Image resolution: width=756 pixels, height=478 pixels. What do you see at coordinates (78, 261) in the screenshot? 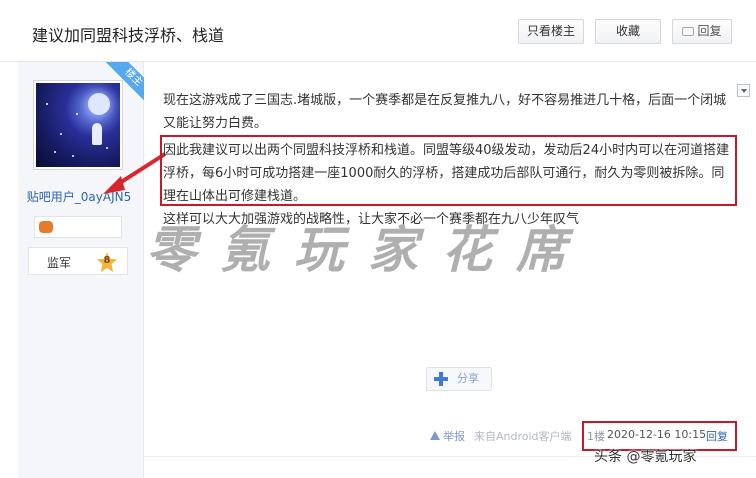
I see `rank-badge: 监军 8` at bounding box center [78, 261].